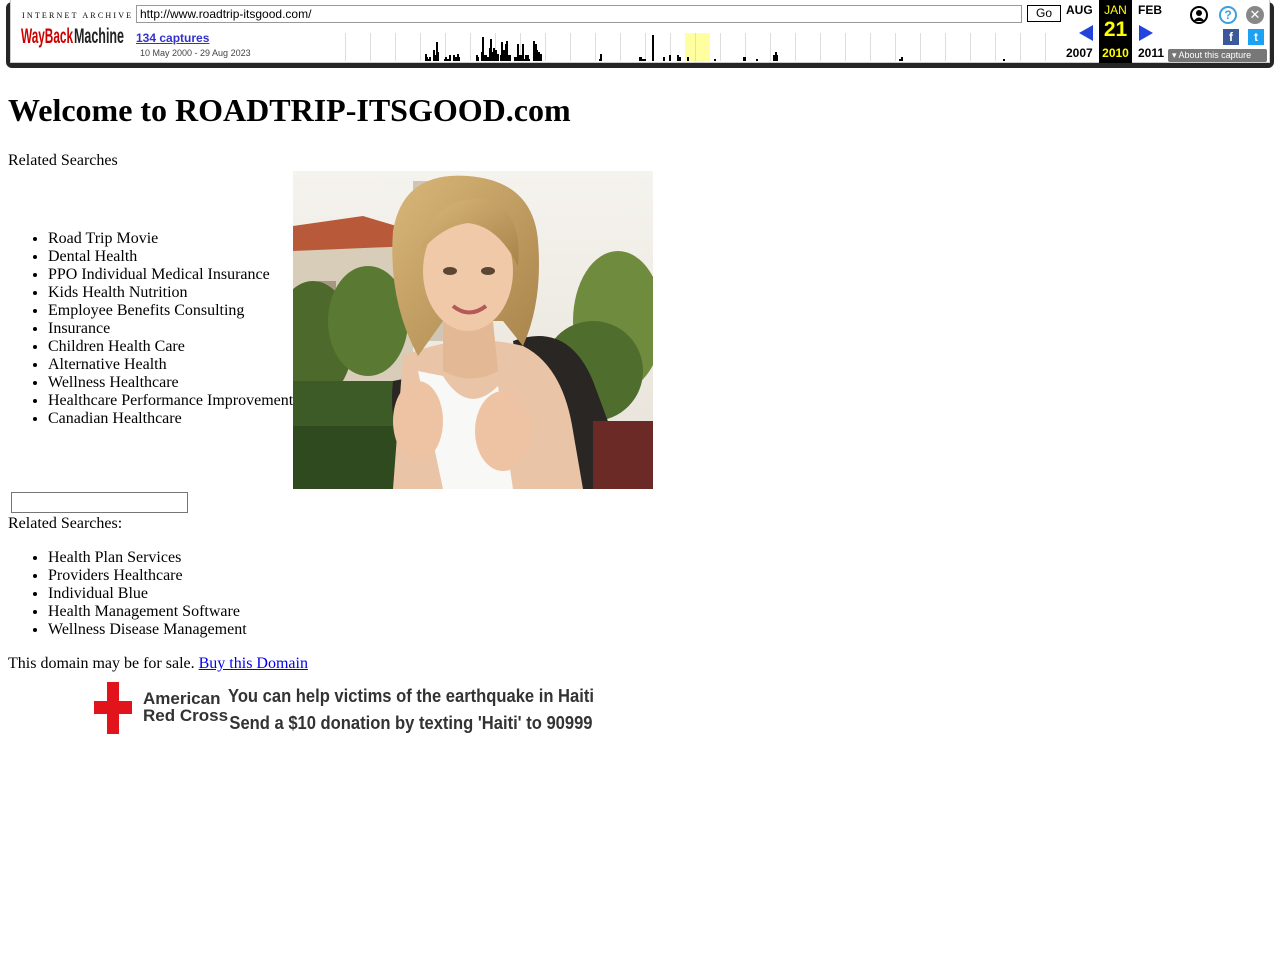 This screenshot has height=960, width=1280. I want to click on list-item: Canadian Healthcare, so click(170, 419).